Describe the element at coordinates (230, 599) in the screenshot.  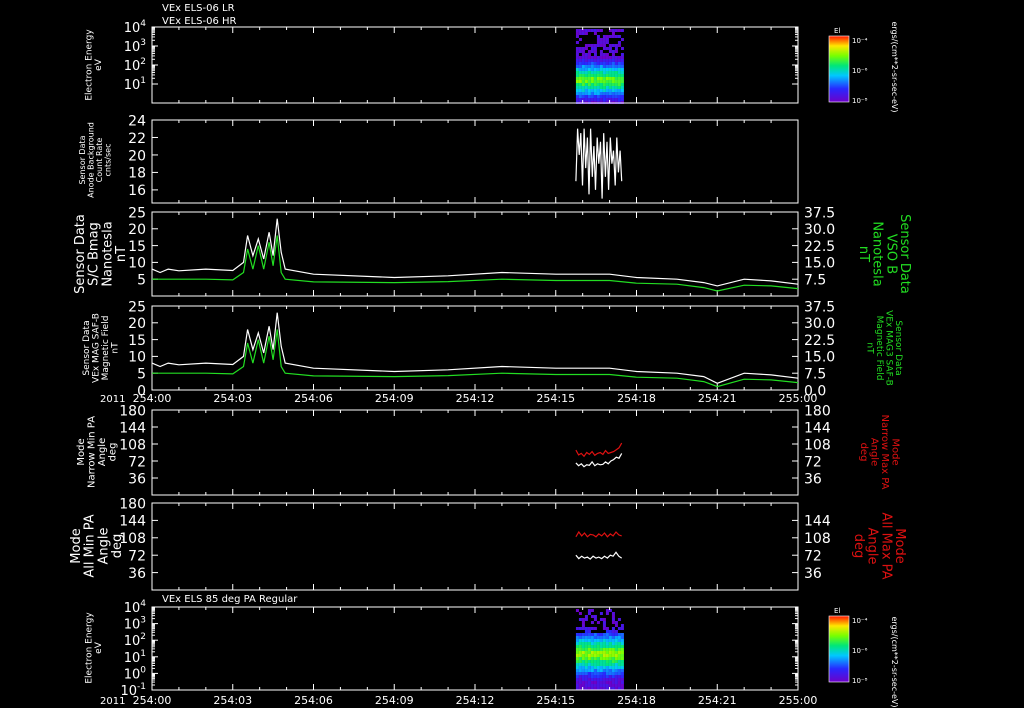
I see `panel-title: VEx ELS 85 deg PA Regular` at that location.